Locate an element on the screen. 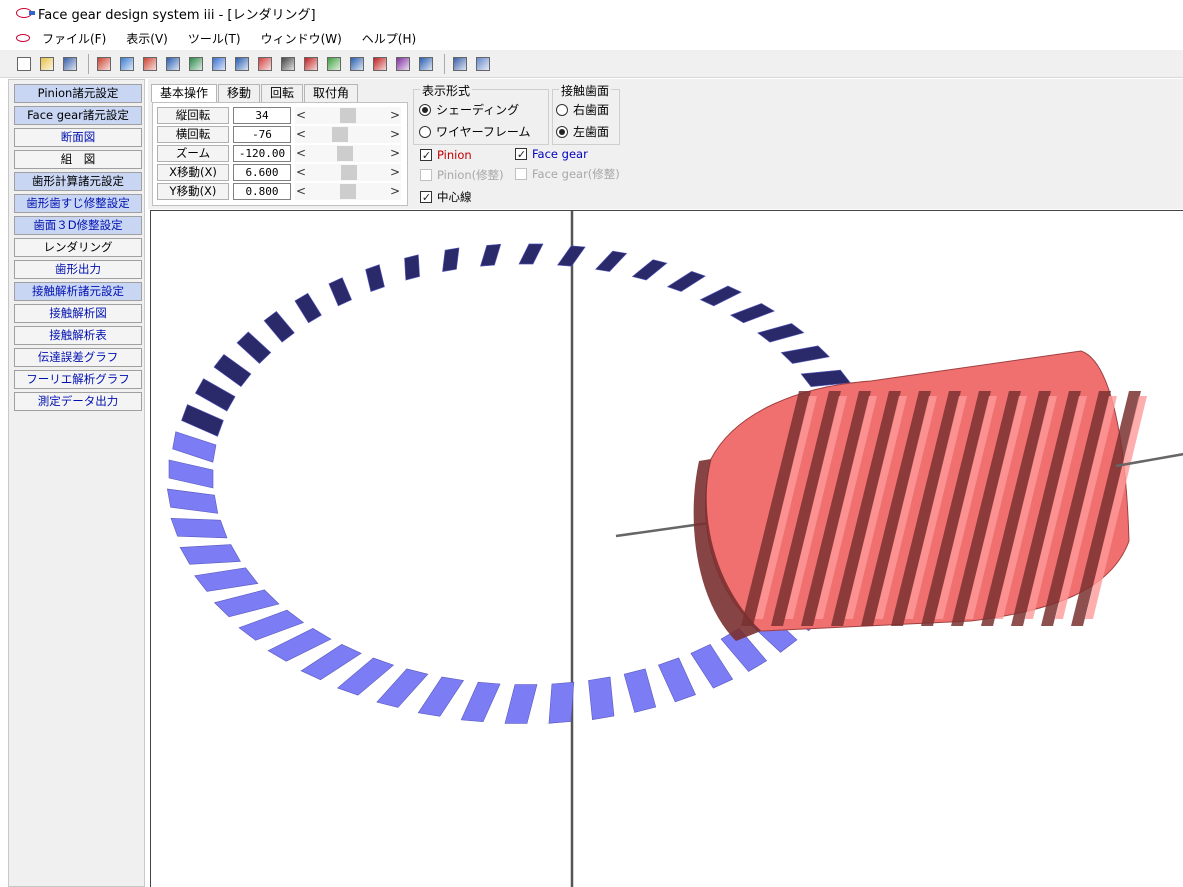 The width and height of the screenshot is (1183, 887). sidebar-button: 歯形歯すじ修整設定 is located at coordinates (78, 203).